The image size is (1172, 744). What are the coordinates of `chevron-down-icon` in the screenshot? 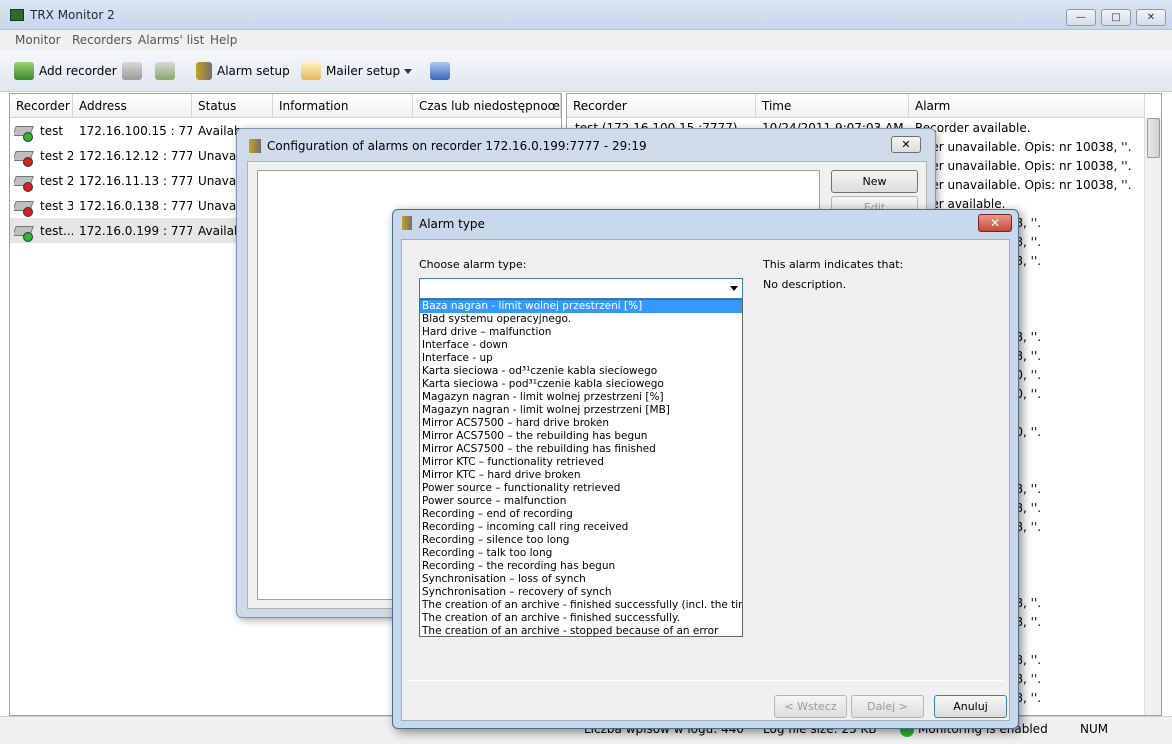 It's located at (408, 71).